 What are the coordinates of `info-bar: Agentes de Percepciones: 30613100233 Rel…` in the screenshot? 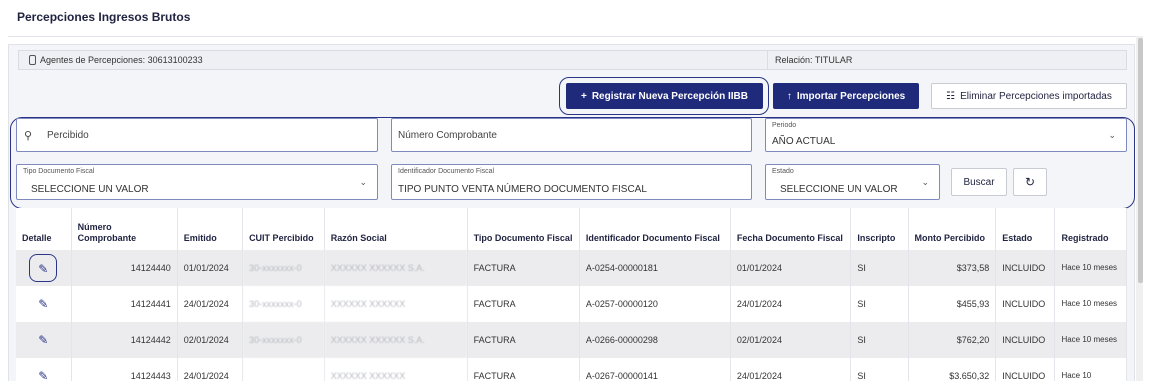 It's located at (572, 60).